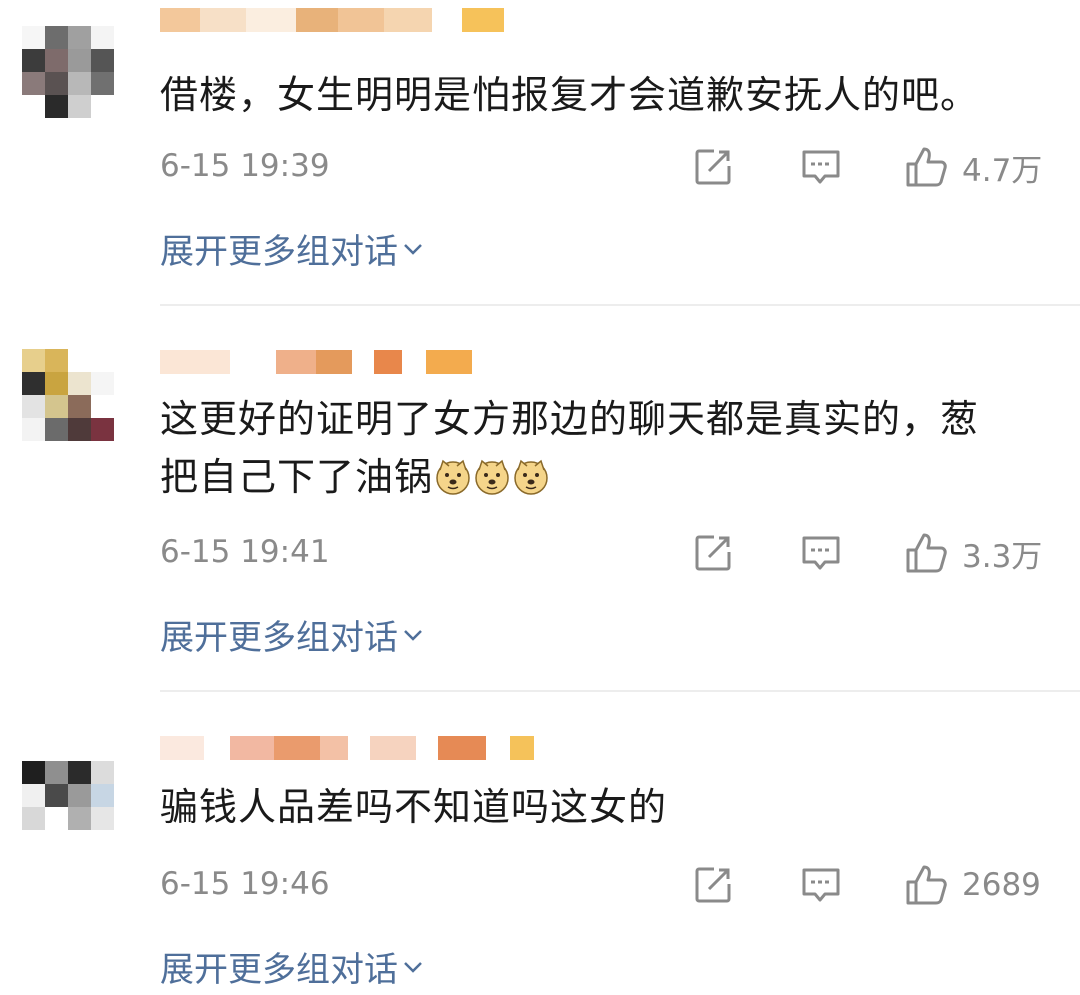  What do you see at coordinates (610, 555) in the screenshot?
I see `comment-meta: 6-15 19:41 3.3万` at bounding box center [610, 555].